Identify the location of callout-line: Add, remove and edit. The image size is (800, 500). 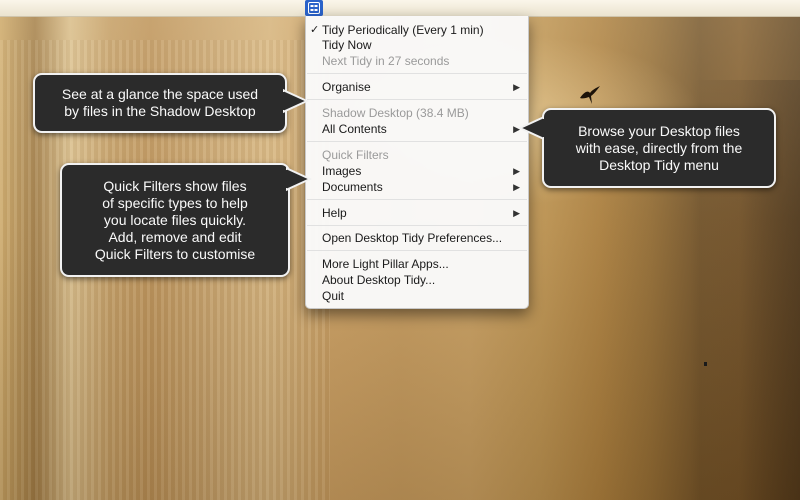
(175, 236).